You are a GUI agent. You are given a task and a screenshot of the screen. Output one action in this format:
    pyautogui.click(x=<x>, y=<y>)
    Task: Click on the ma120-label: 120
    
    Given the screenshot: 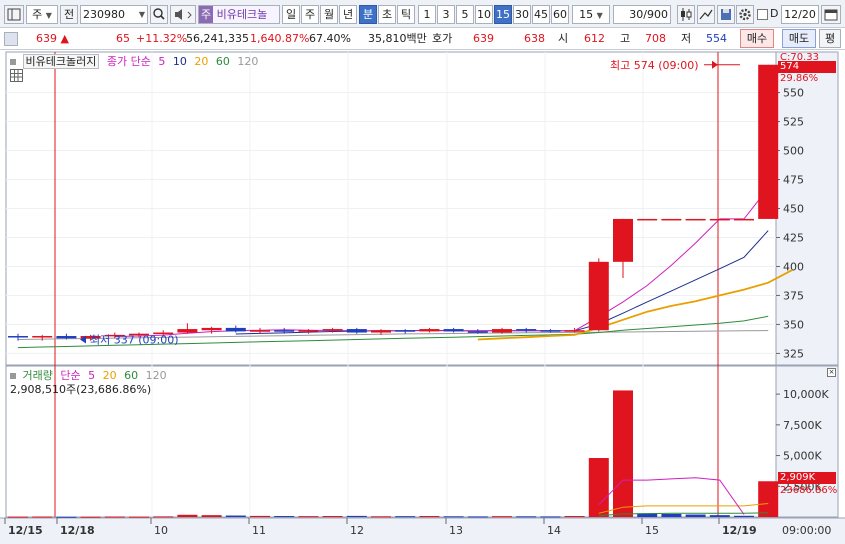 What is the action you would take?
    pyautogui.click(x=248, y=61)
    